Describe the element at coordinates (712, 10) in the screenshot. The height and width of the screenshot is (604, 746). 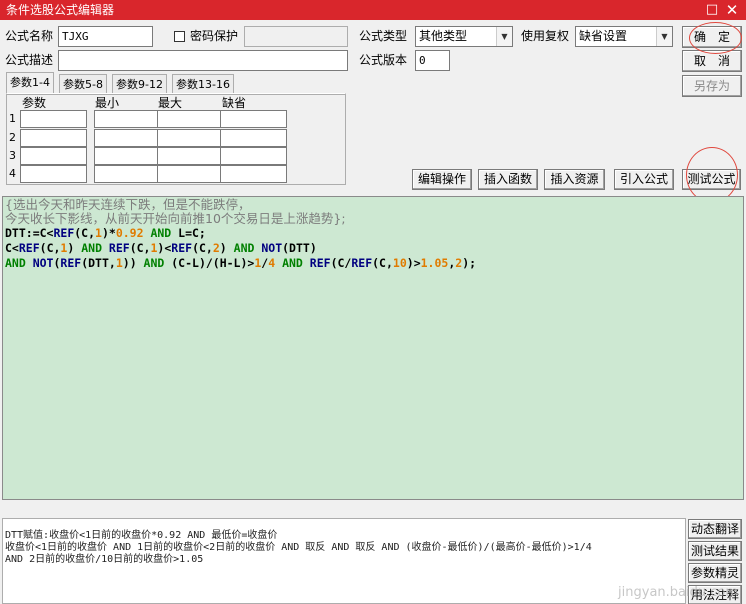
I see `maximize-icon: □` at that location.